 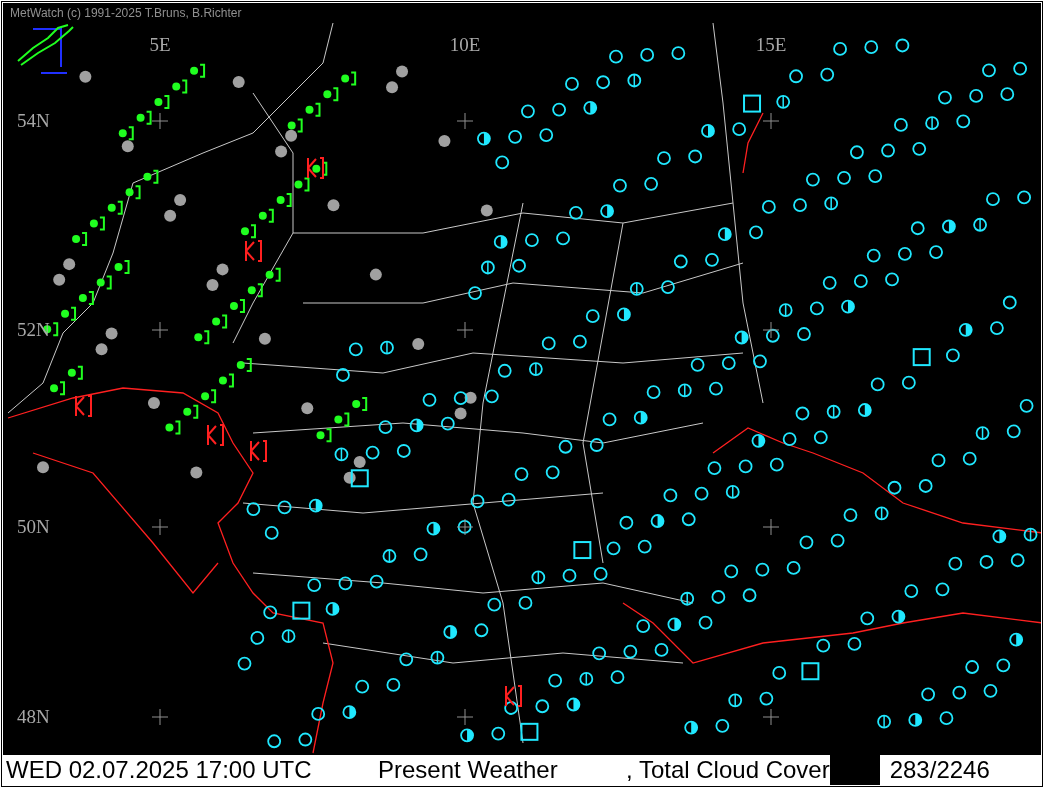 I want to click on parameter-text: , Total Cloud Cover, so click(x=728, y=770).